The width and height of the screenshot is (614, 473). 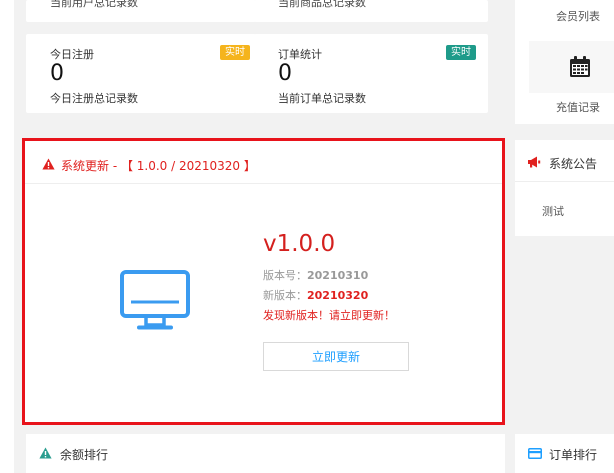 I want to click on left-strip, so click(x=7, y=236).